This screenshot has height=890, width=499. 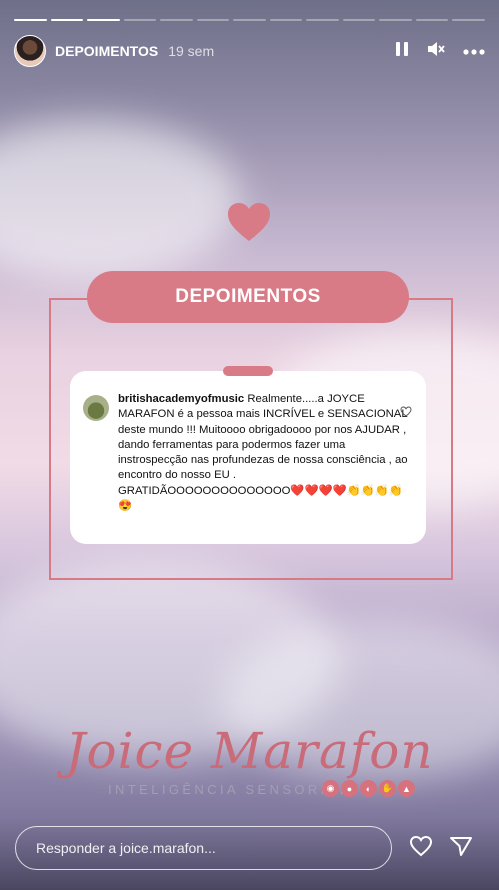 I want to click on nose-icon: ▲, so click(x=406, y=788).